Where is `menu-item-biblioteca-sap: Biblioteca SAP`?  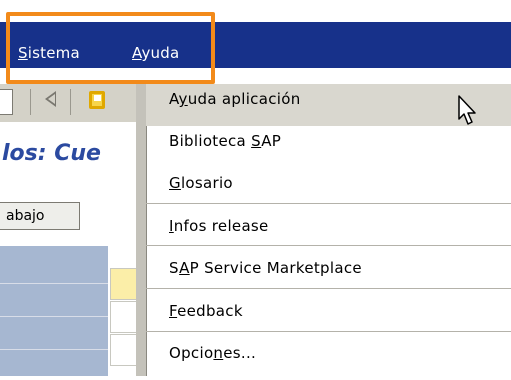
menu-item-biblioteca-sap: Biblioteca SAP is located at coordinates (328, 147).